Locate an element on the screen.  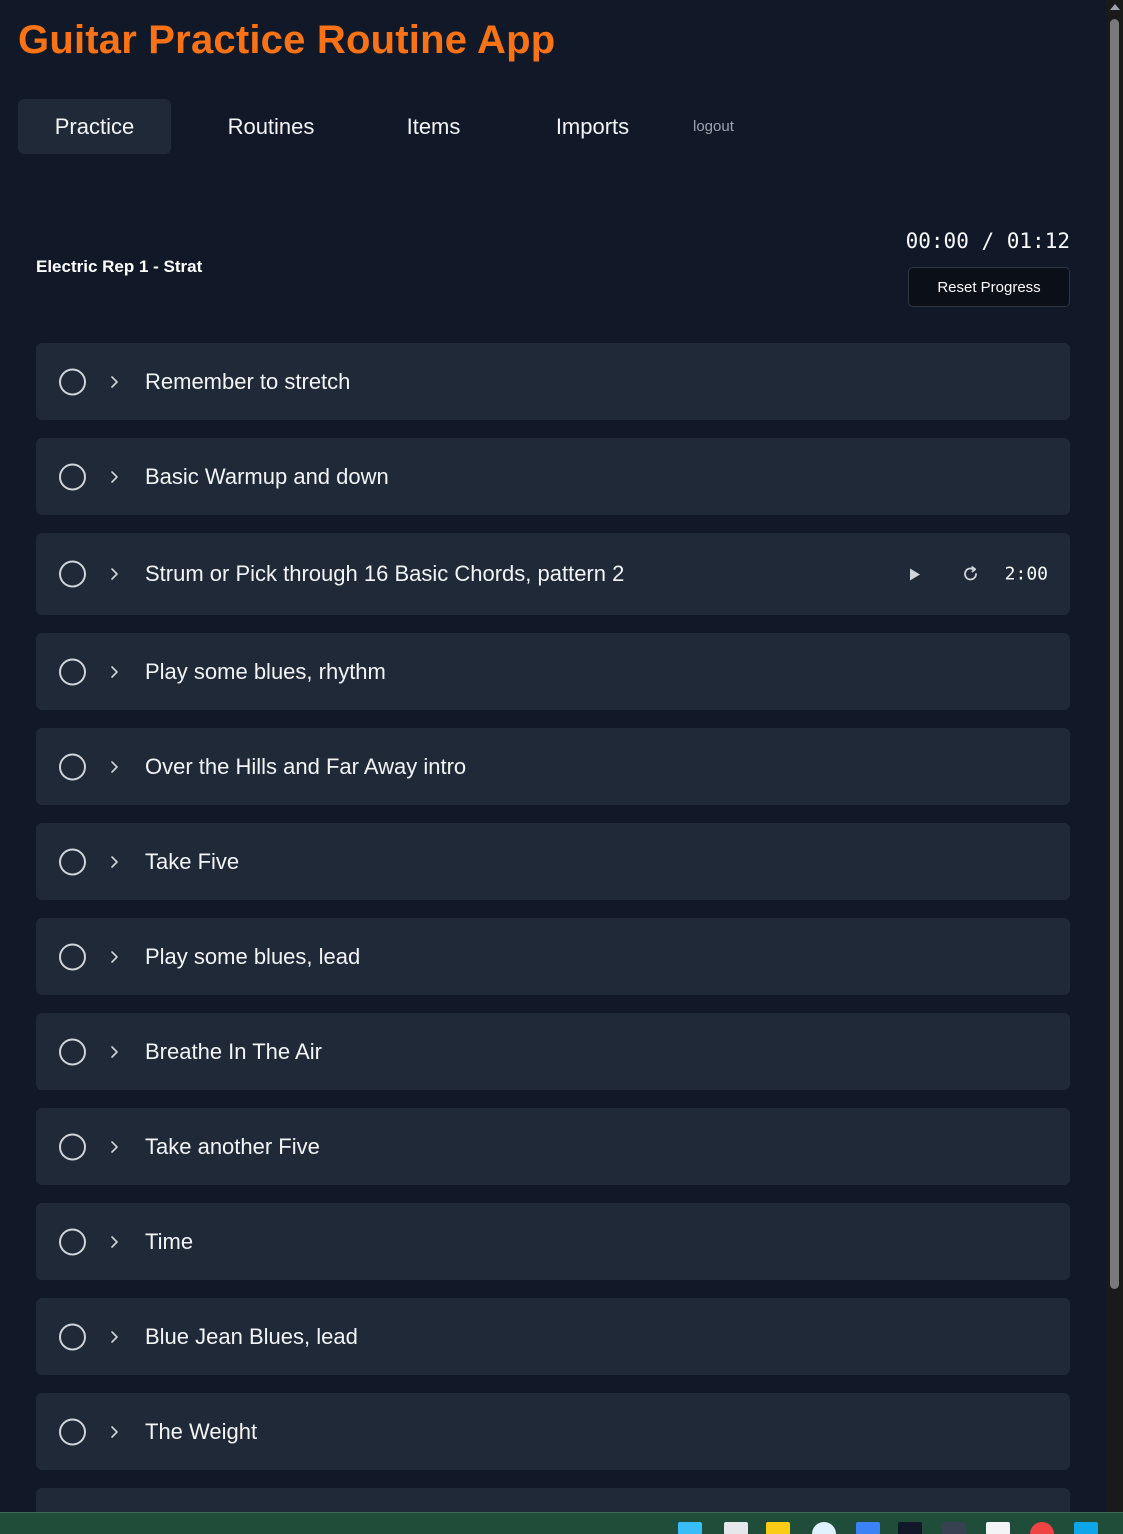
browser-icon is located at coordinates (824, 1528).